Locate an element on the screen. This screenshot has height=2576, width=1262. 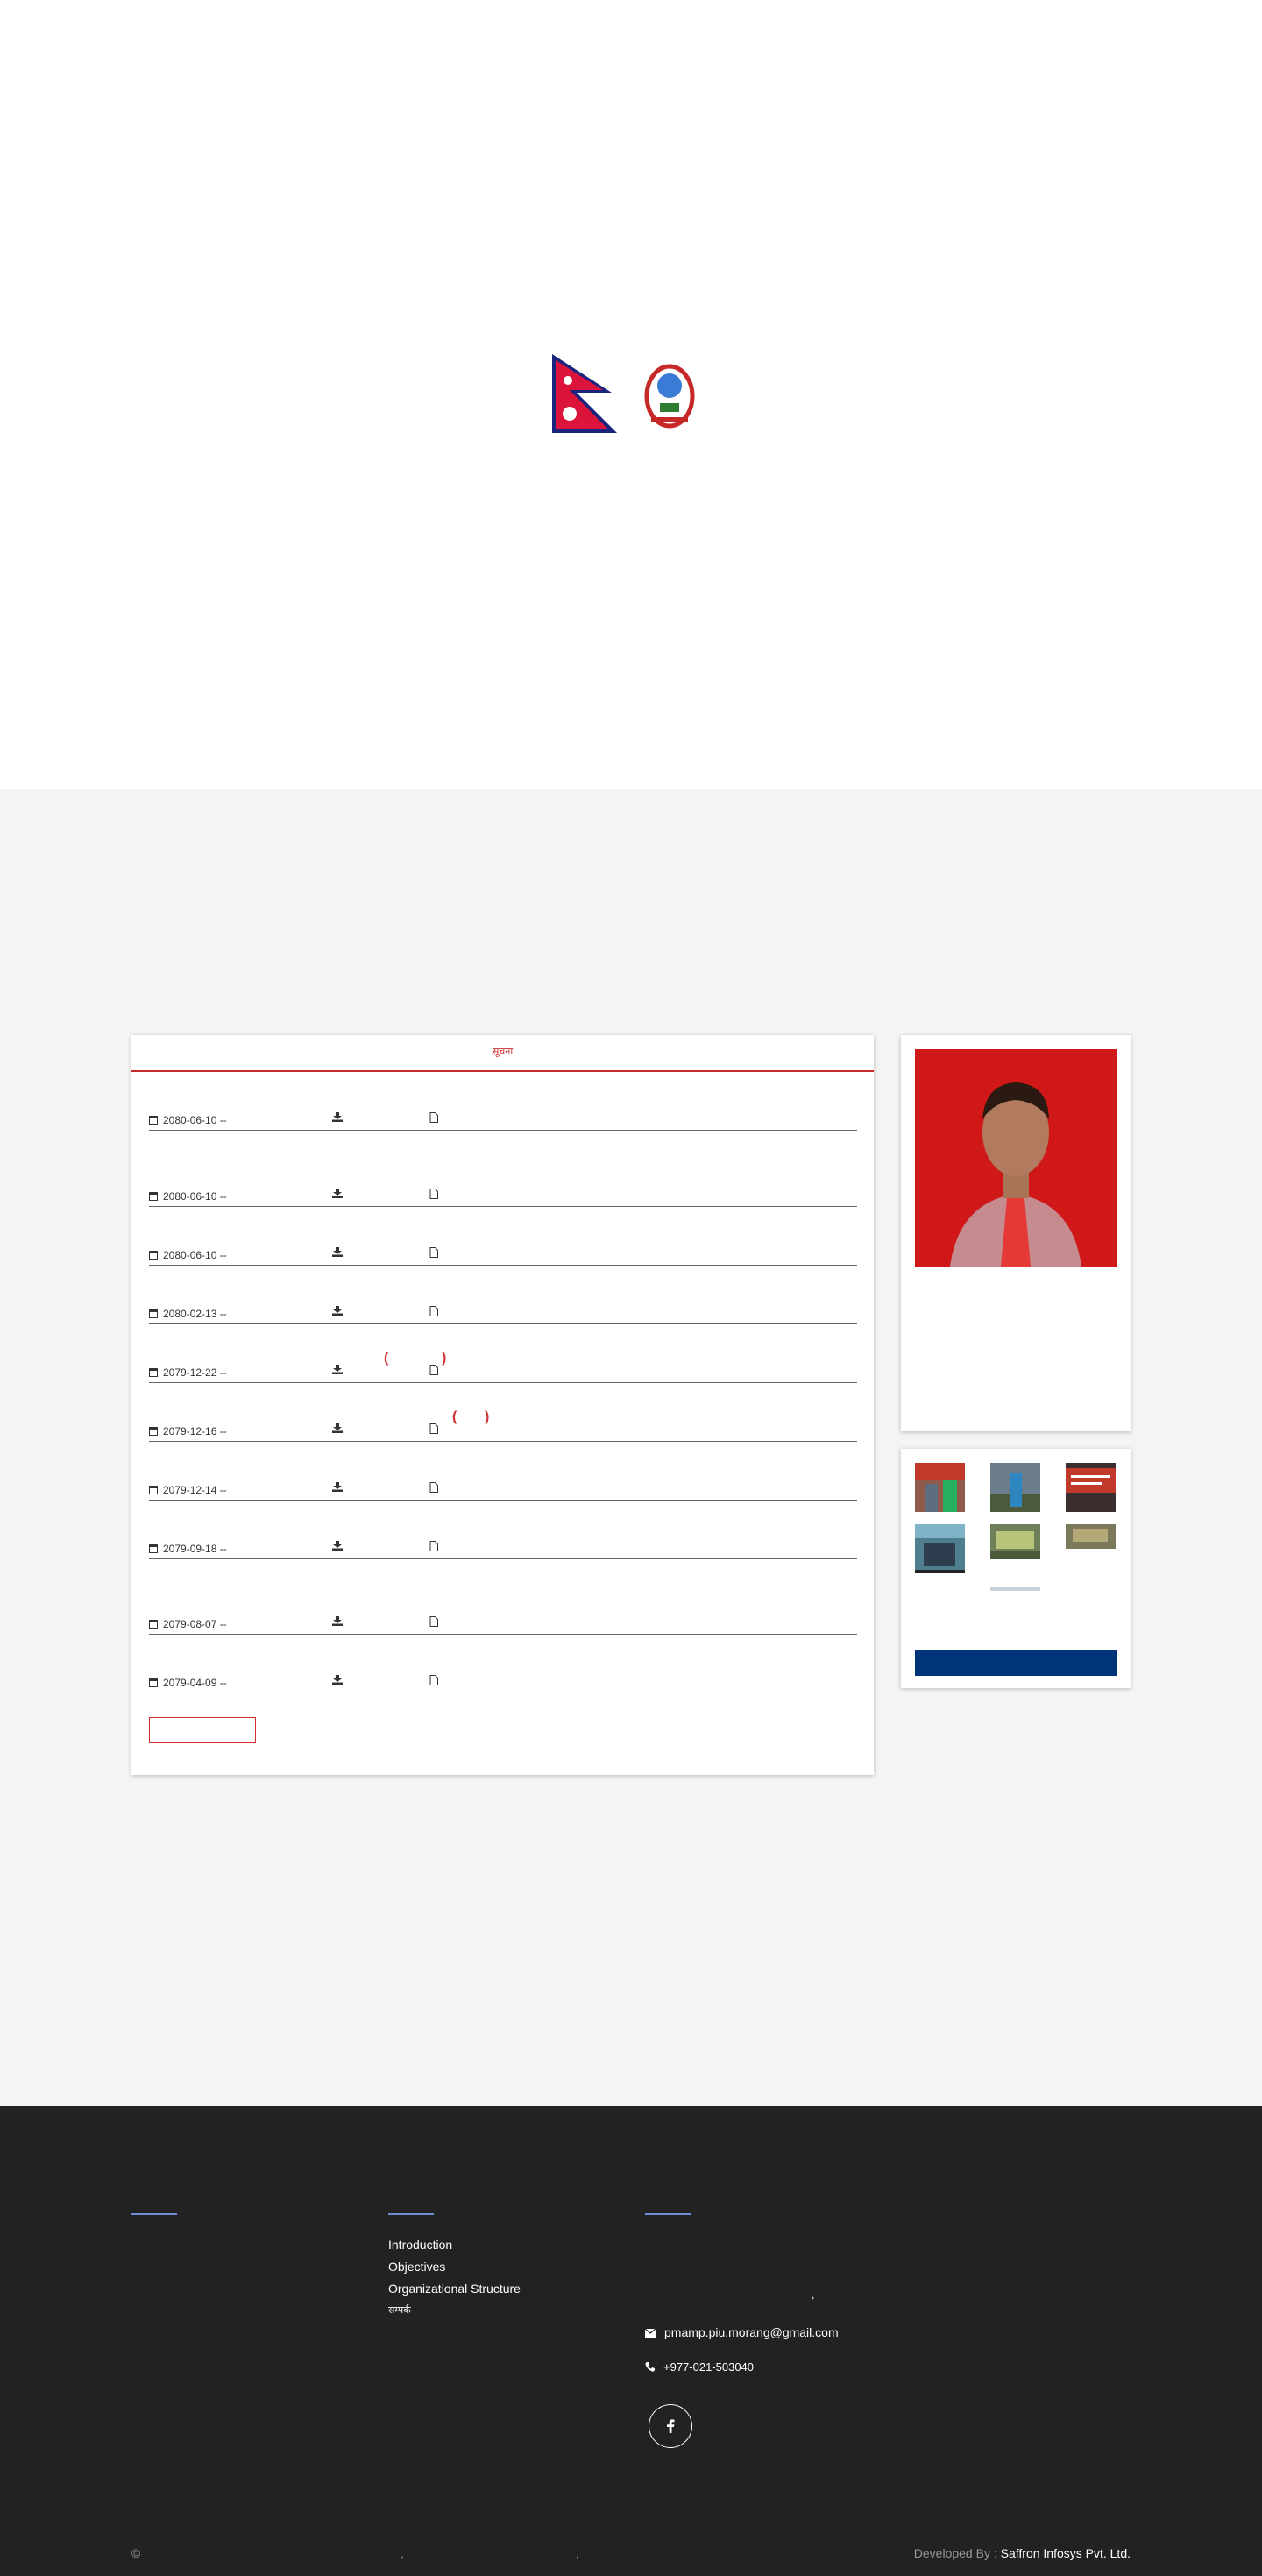
email-text: pmamp.piu.morang@gmail.com is located at coordinates (751, 2332).